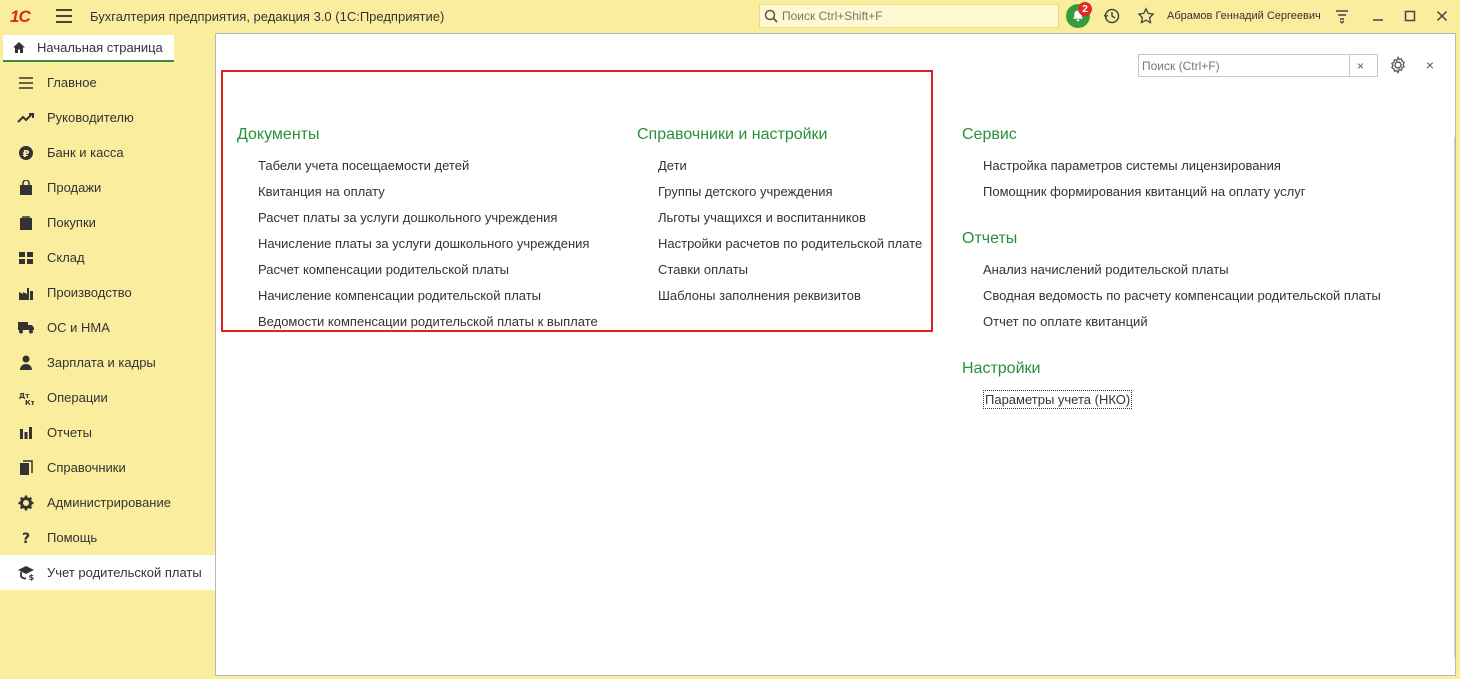 This screenshot has height=679, width=1460. What do you see at coordinates (1047, 384) in the screenshot?
I see `section-settings: Настройки Параметры учета (НКО)` at bounding box center [1047, 384].